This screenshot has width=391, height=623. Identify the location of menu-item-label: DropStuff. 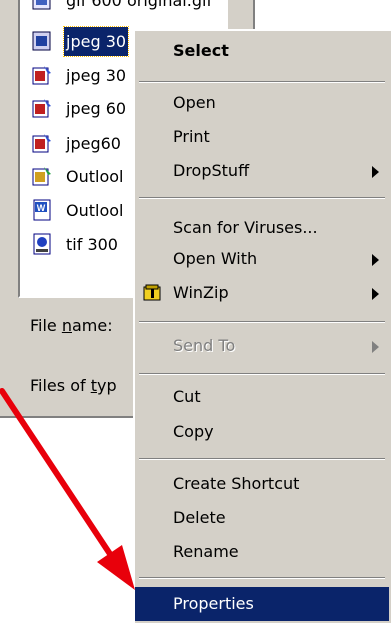
(211, 170).